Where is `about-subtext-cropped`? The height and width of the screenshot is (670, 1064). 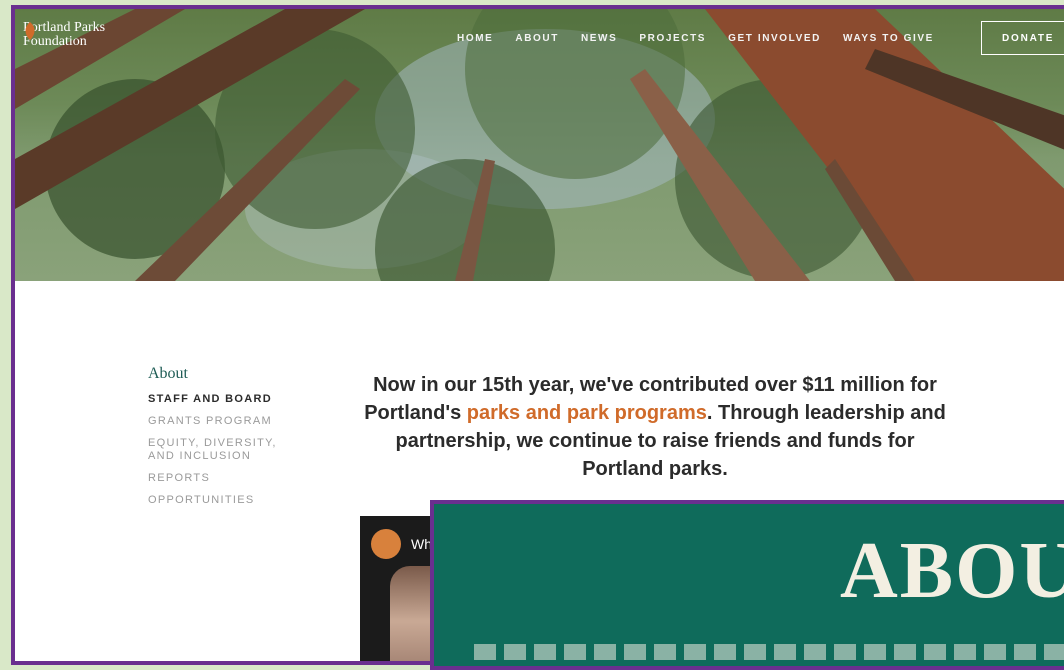
about-subtext-cropped is located at coordinates (769, 652).